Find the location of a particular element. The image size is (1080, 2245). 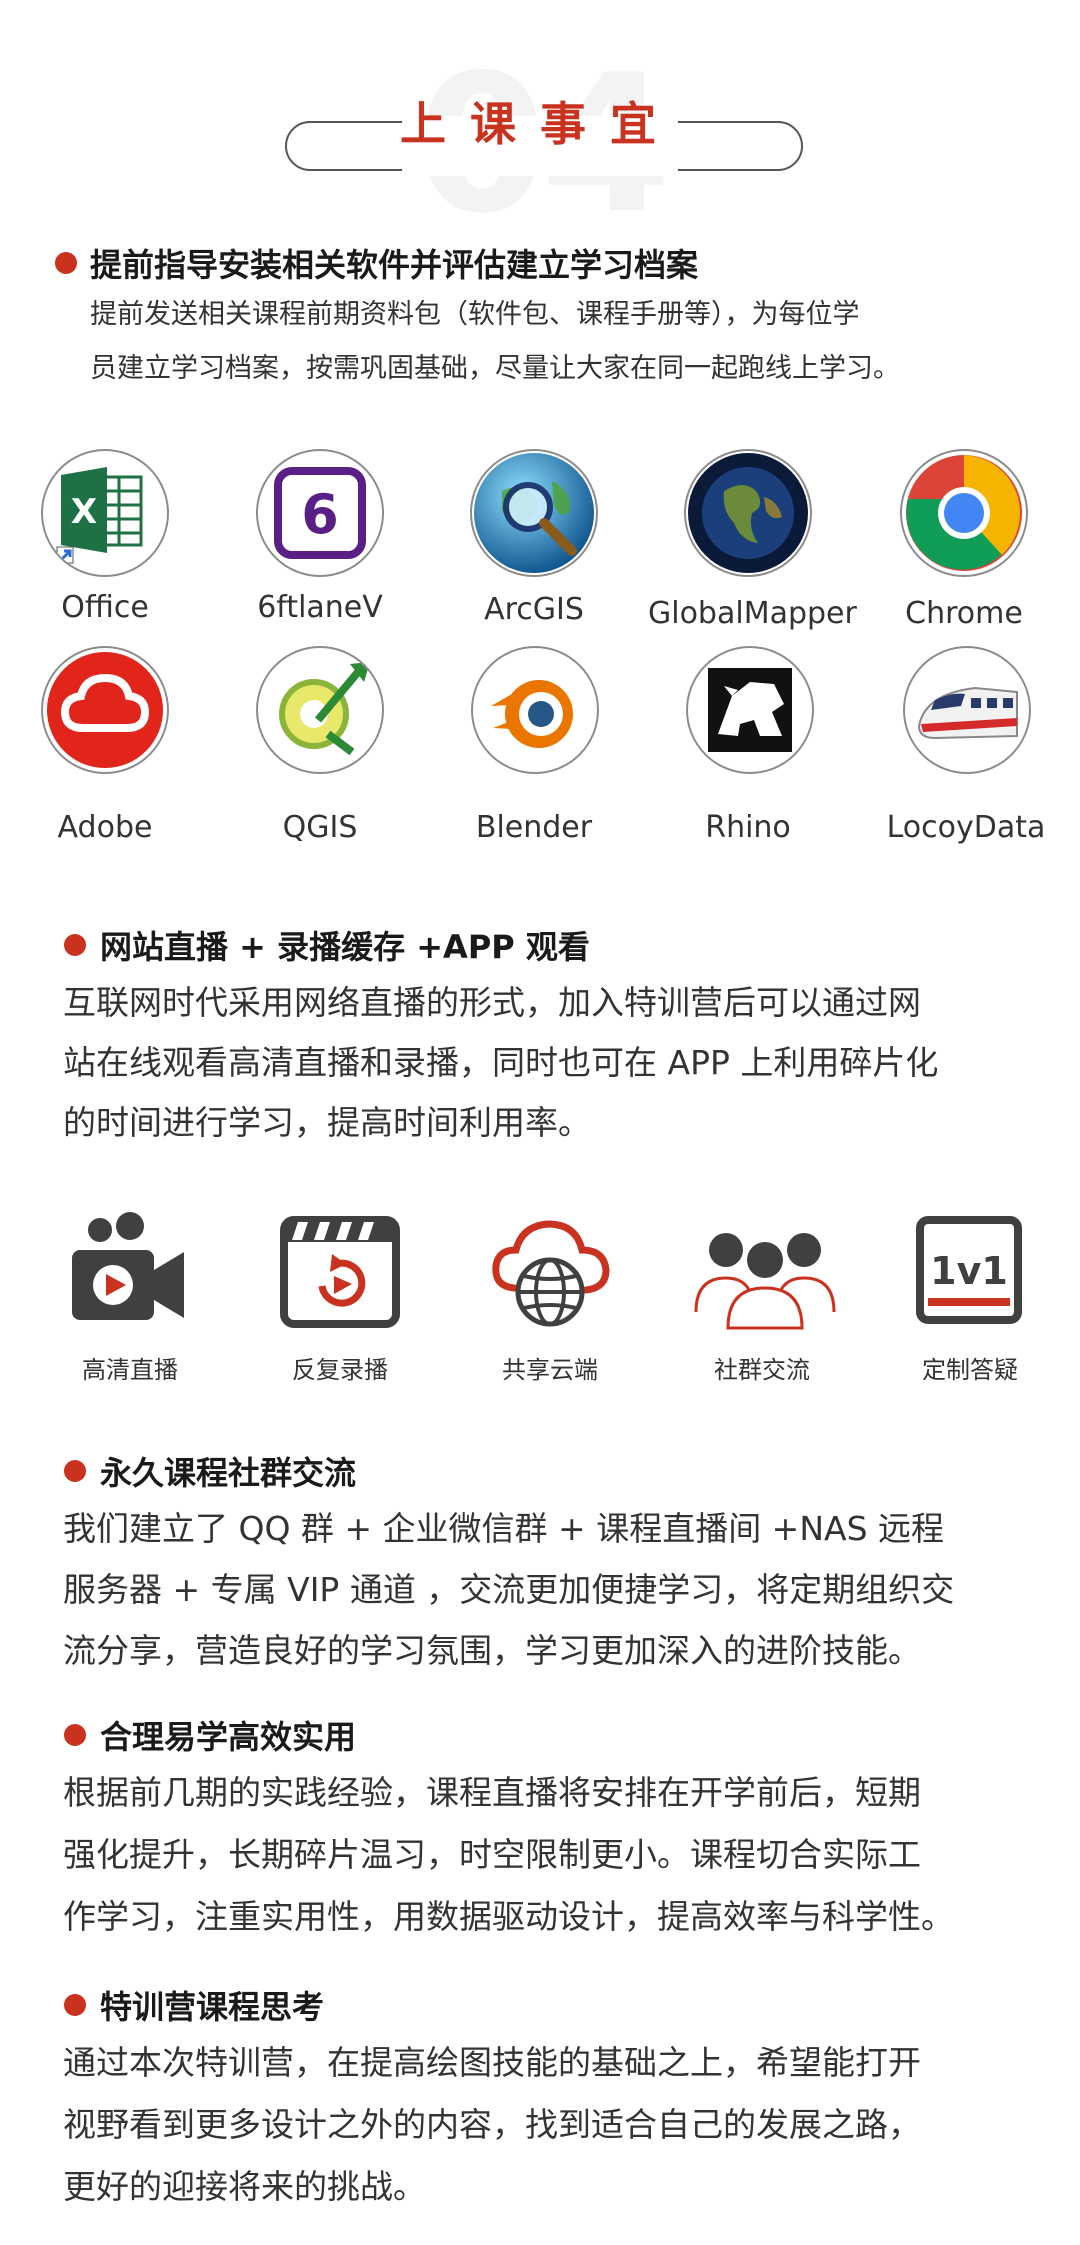

feature-label: 社群交流 is located at coordinates (762, 1370).